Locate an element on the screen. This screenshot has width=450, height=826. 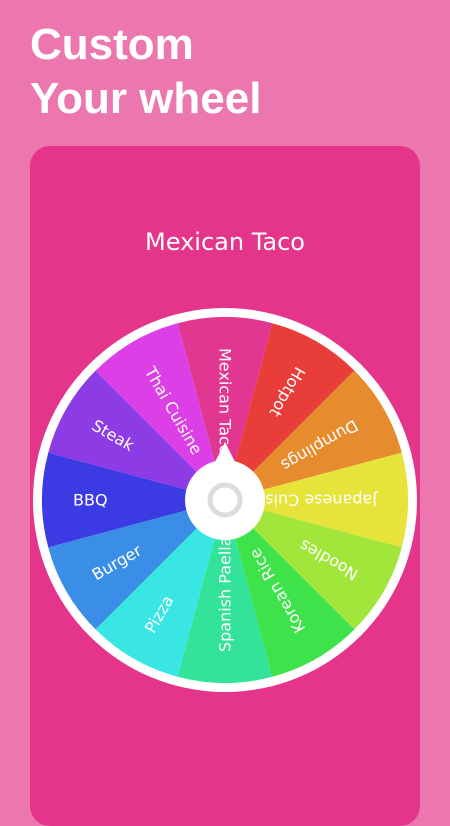
wheel-segment-label: Spanish Paella is located at coordinates (225, 594).